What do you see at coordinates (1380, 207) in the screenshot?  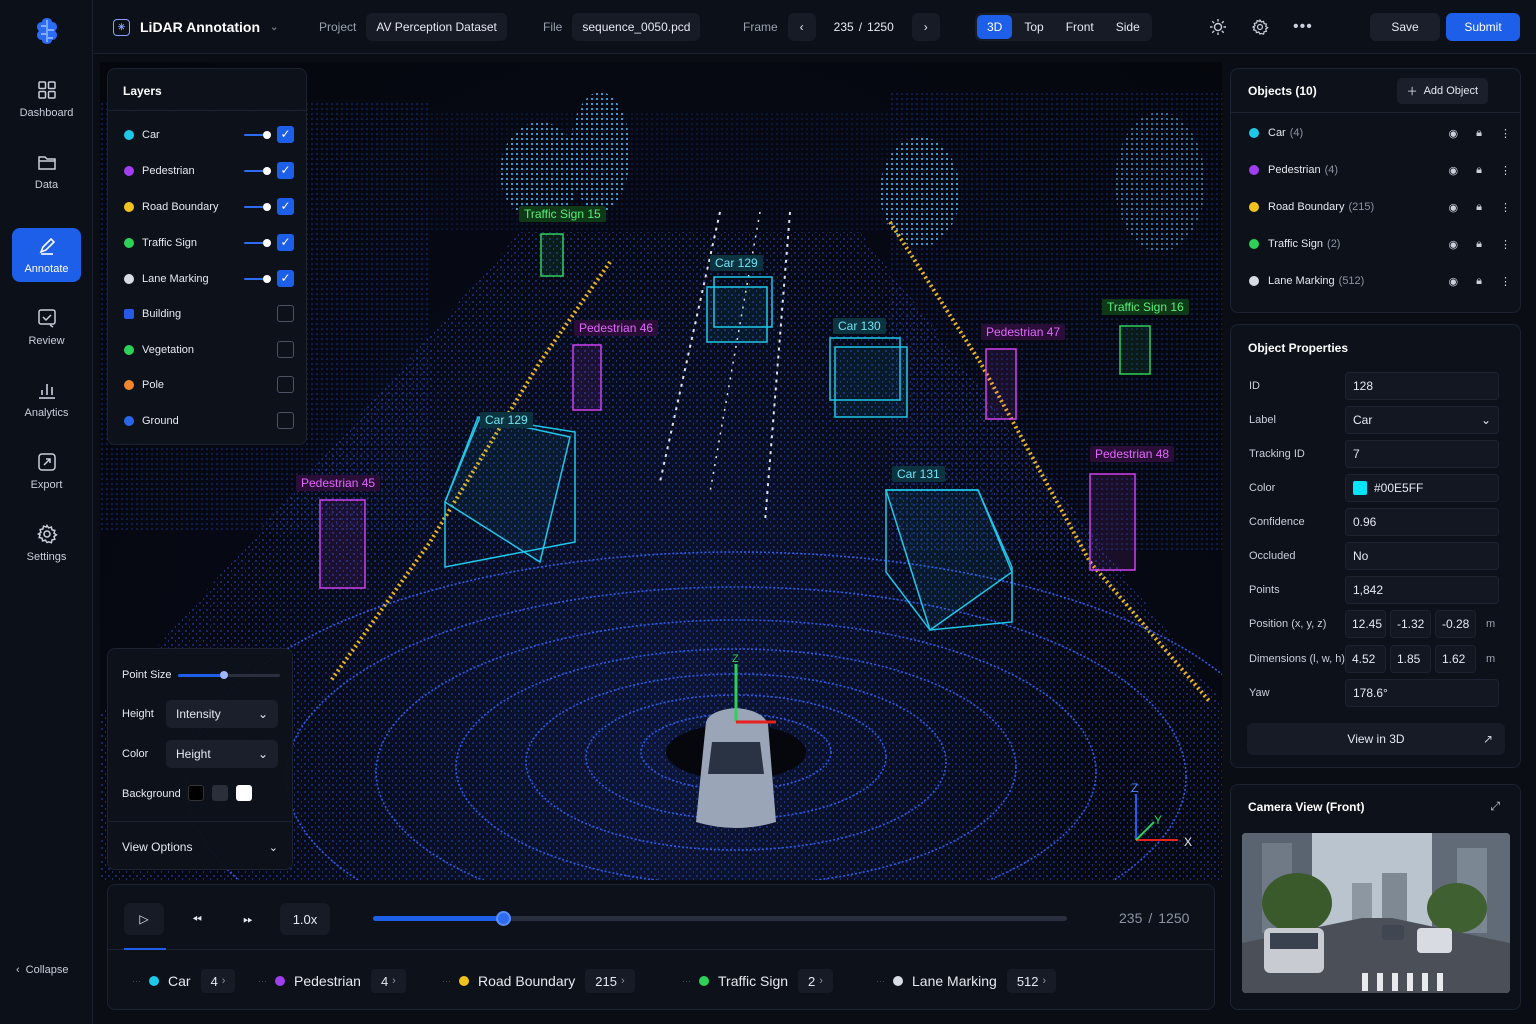 I see `object-row-road-boundary: Road Boundary (215) ◉ 🔒︎ ⋮` at bounding box center [1380, 207].